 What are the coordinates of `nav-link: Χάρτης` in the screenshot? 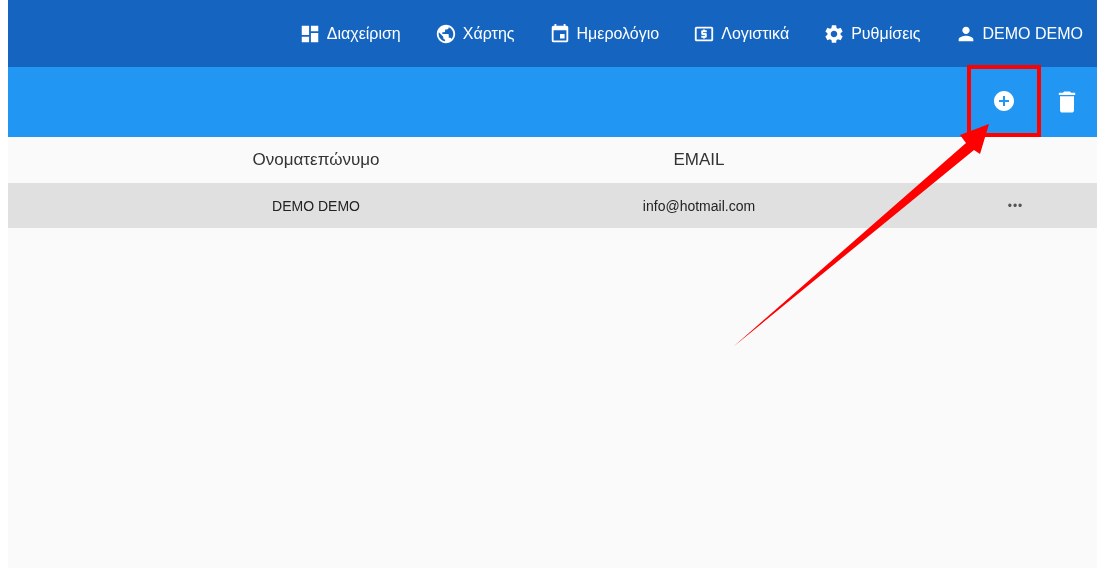 It's located at (474, 33).